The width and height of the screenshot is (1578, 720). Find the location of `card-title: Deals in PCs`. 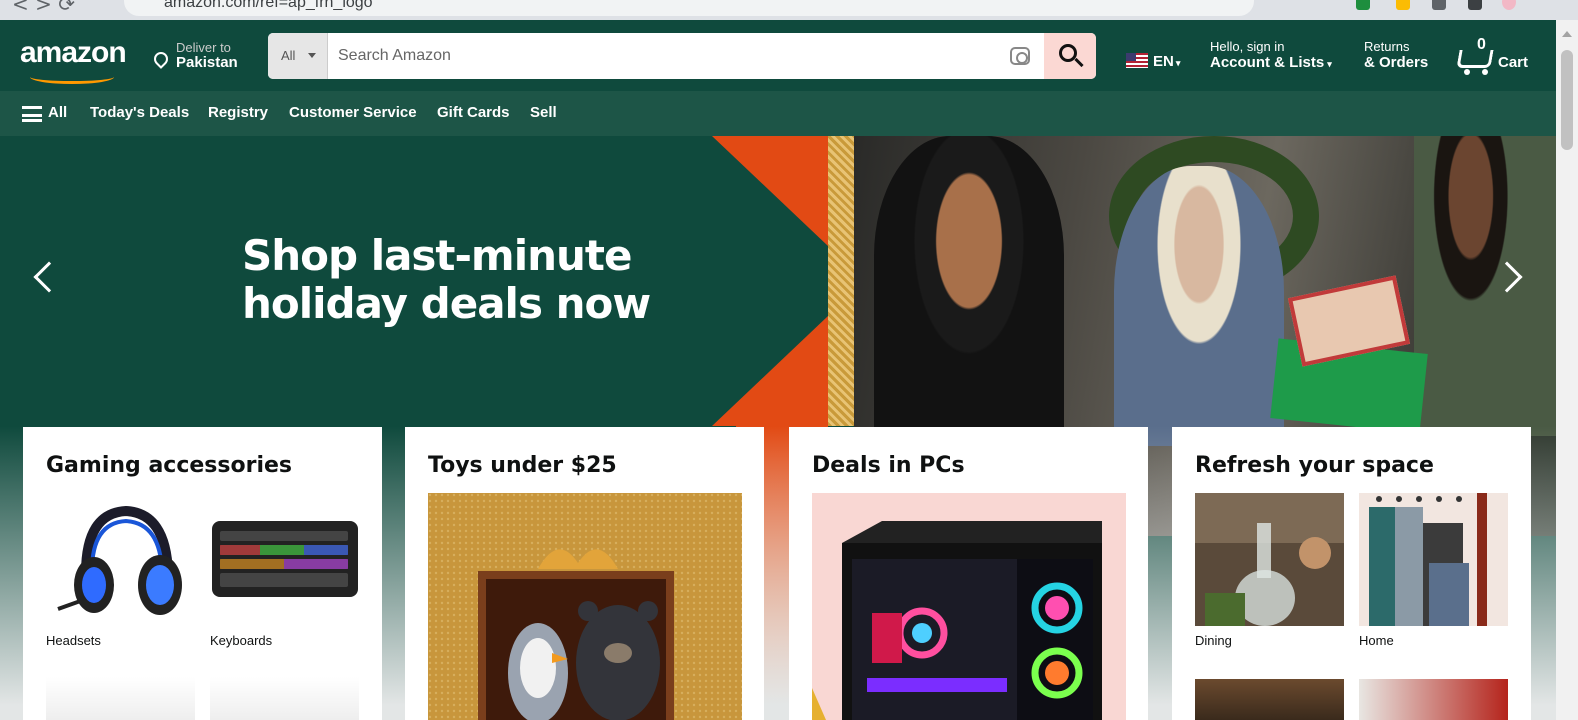

card-title: Deals in PCs is located at coordinates (888, 465).